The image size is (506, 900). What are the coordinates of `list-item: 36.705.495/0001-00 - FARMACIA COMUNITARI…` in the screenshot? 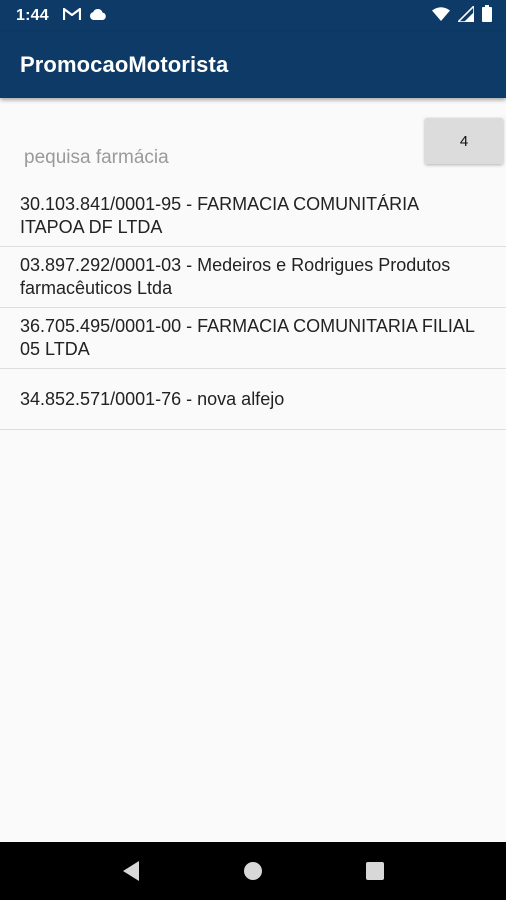 It's located at (253, 338).